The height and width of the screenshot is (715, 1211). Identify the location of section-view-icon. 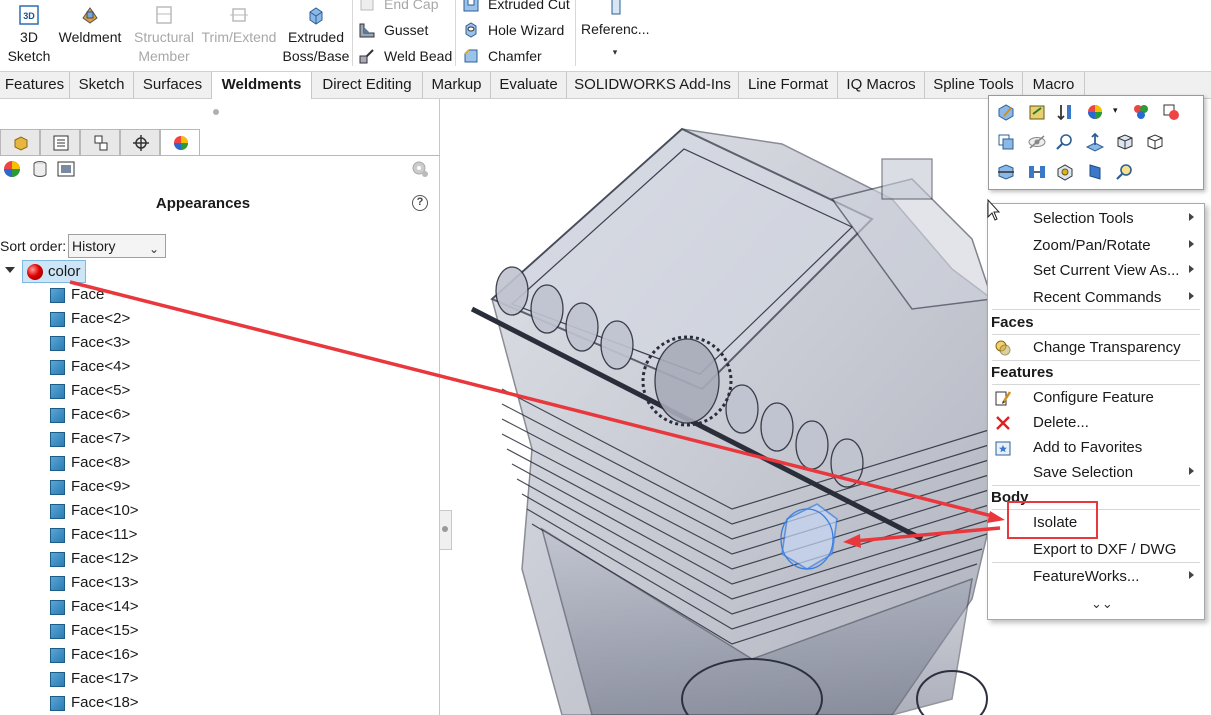
(1037, 172).